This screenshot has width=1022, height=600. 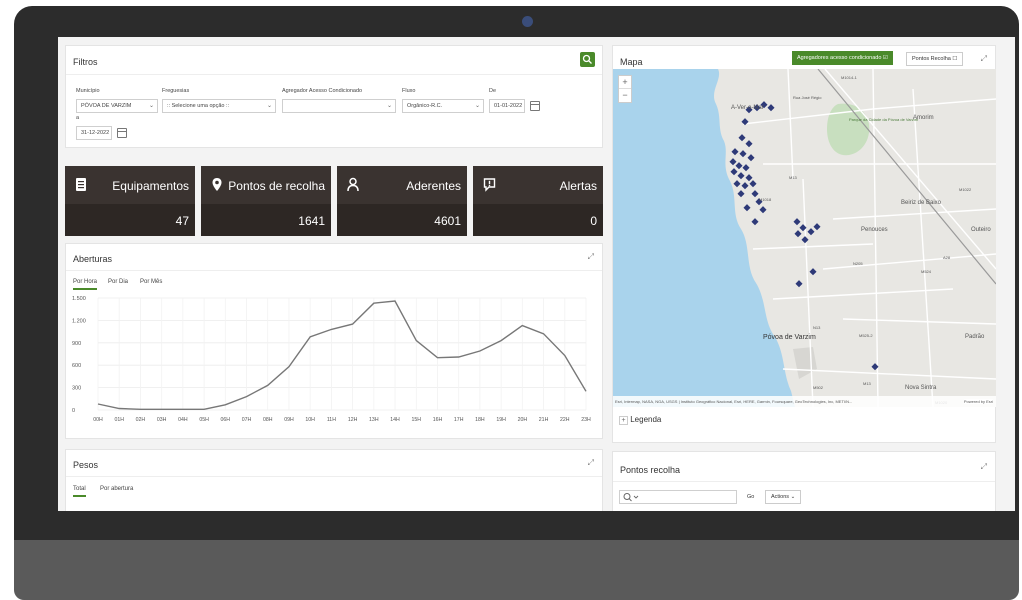 I want to click on x-tick-label: 08H, so click(x=268, y=420).